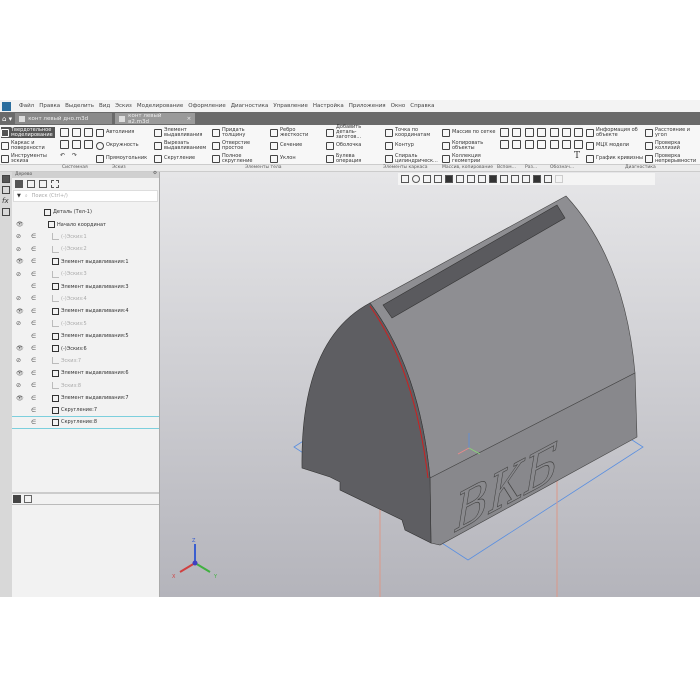  Describe the element at coordinates (615, 145) in the screenshot. I see `tool-mass-properties: МЦХ модели` at that location.